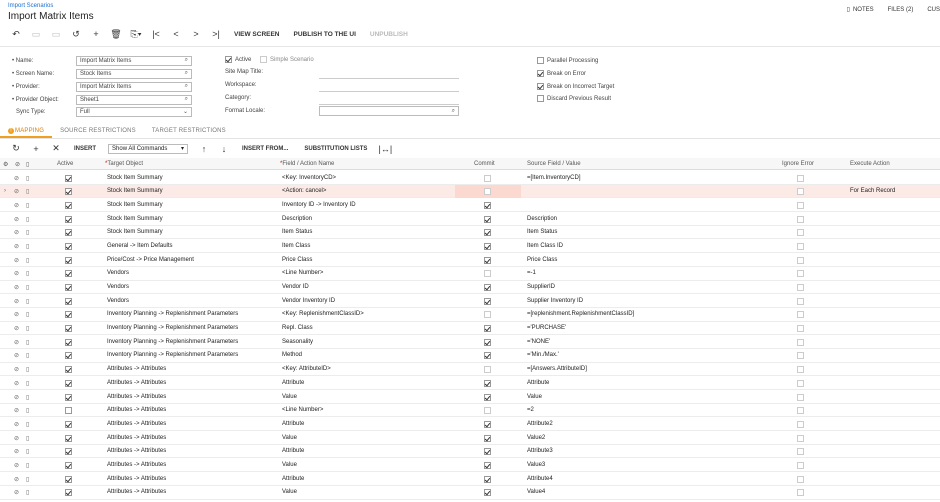  What do you see at coordinates (257, 34) in the screenshot?
I see `view-screen-button: VIEW SCREEN` at bounding box center [257, 34].